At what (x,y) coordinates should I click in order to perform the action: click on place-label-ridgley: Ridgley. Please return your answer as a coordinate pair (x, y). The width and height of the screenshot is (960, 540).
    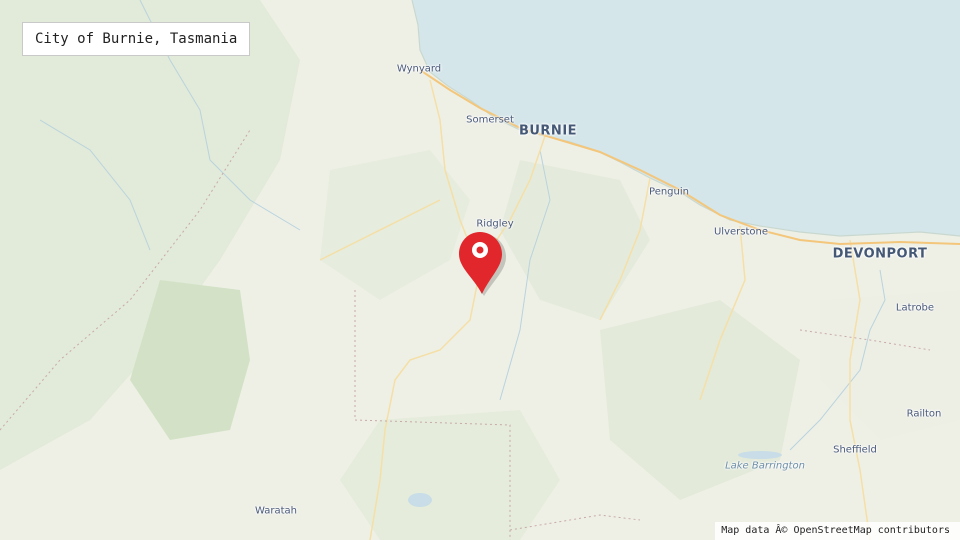
    Looking at the image, I should click on (495, 224).